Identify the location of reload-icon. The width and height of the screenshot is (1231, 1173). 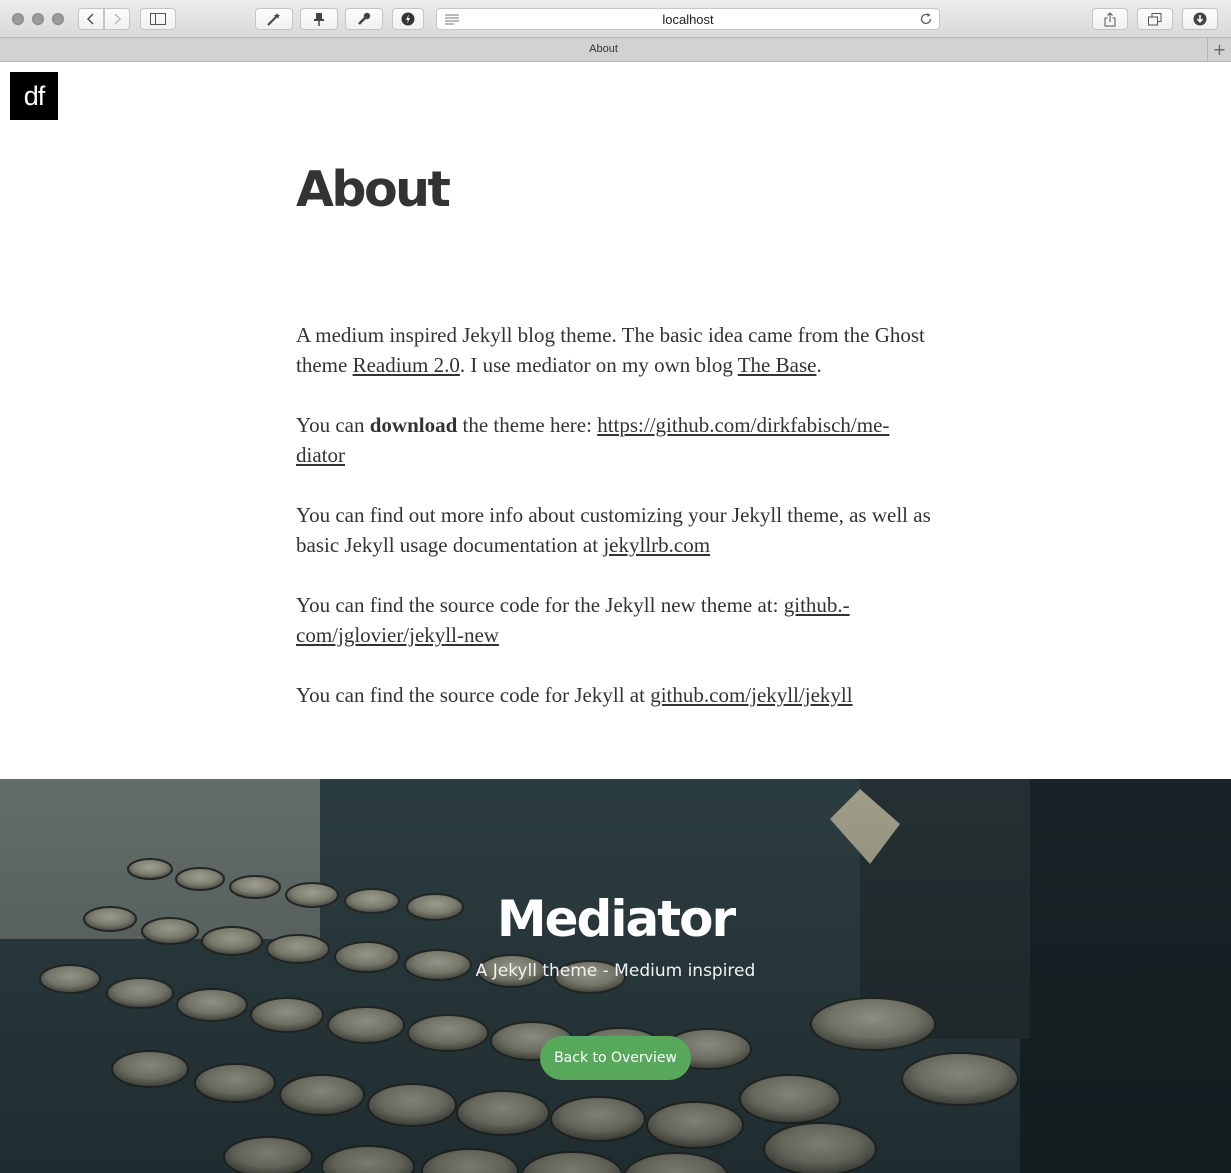
(926, 19).